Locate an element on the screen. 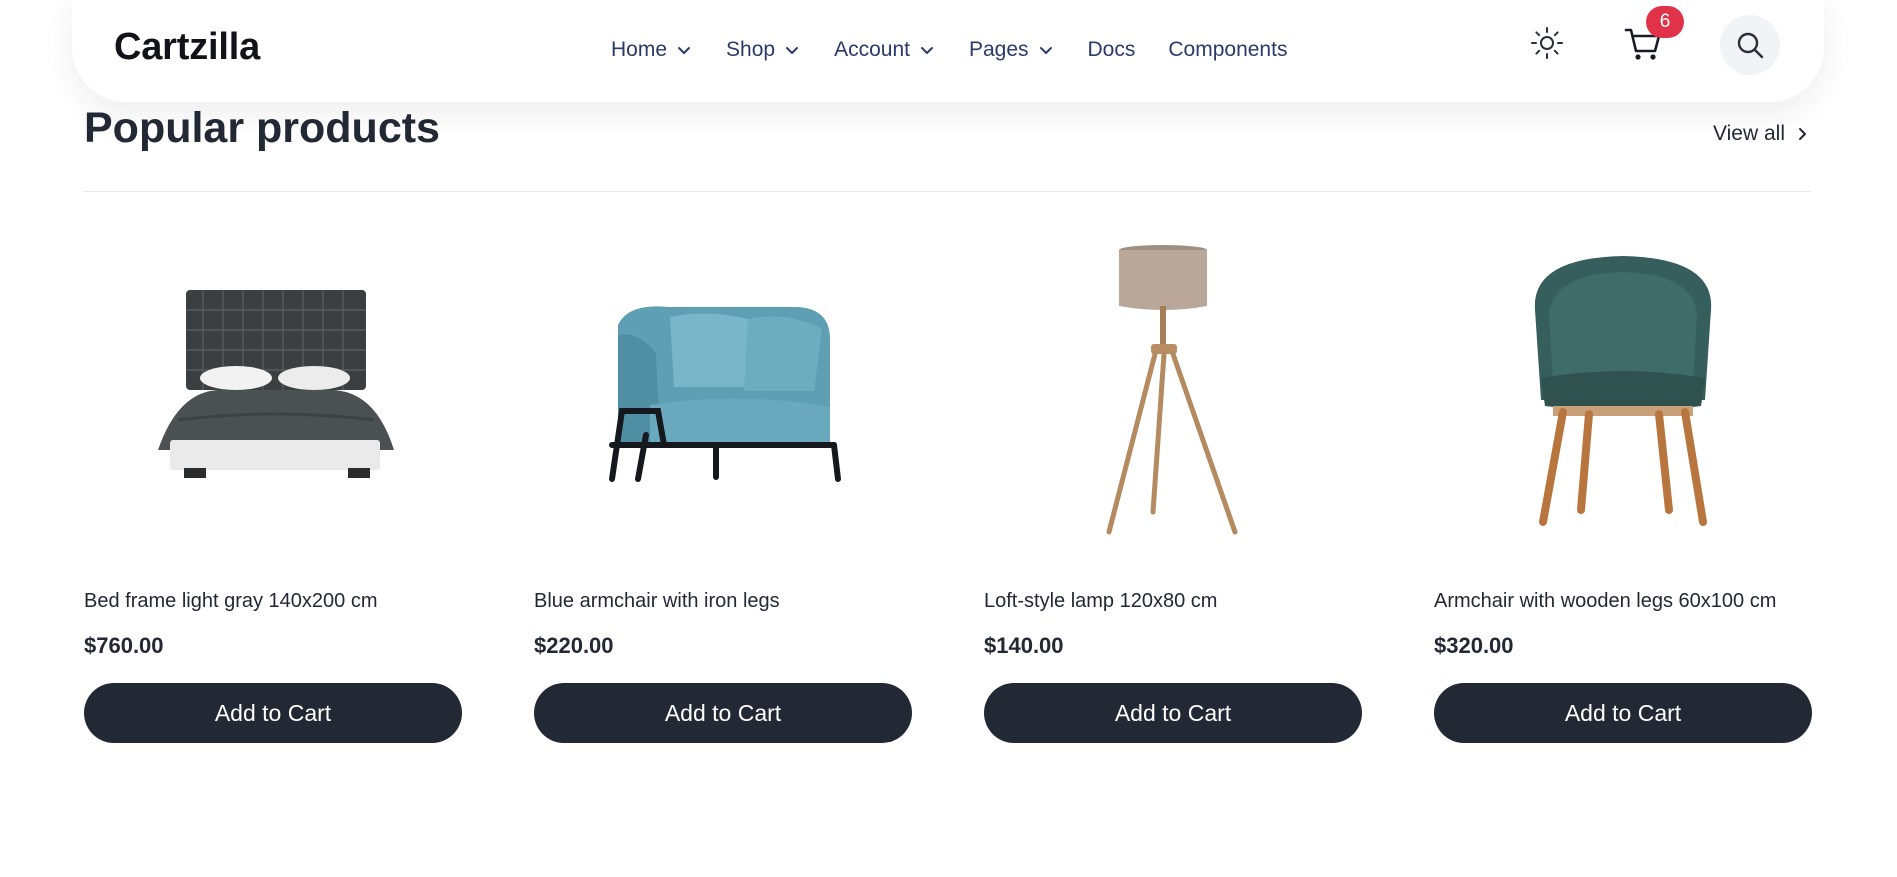 Image resolution: width=1897 pixels, height=877 pixels. bed-image is located at coordinates (273, 390).